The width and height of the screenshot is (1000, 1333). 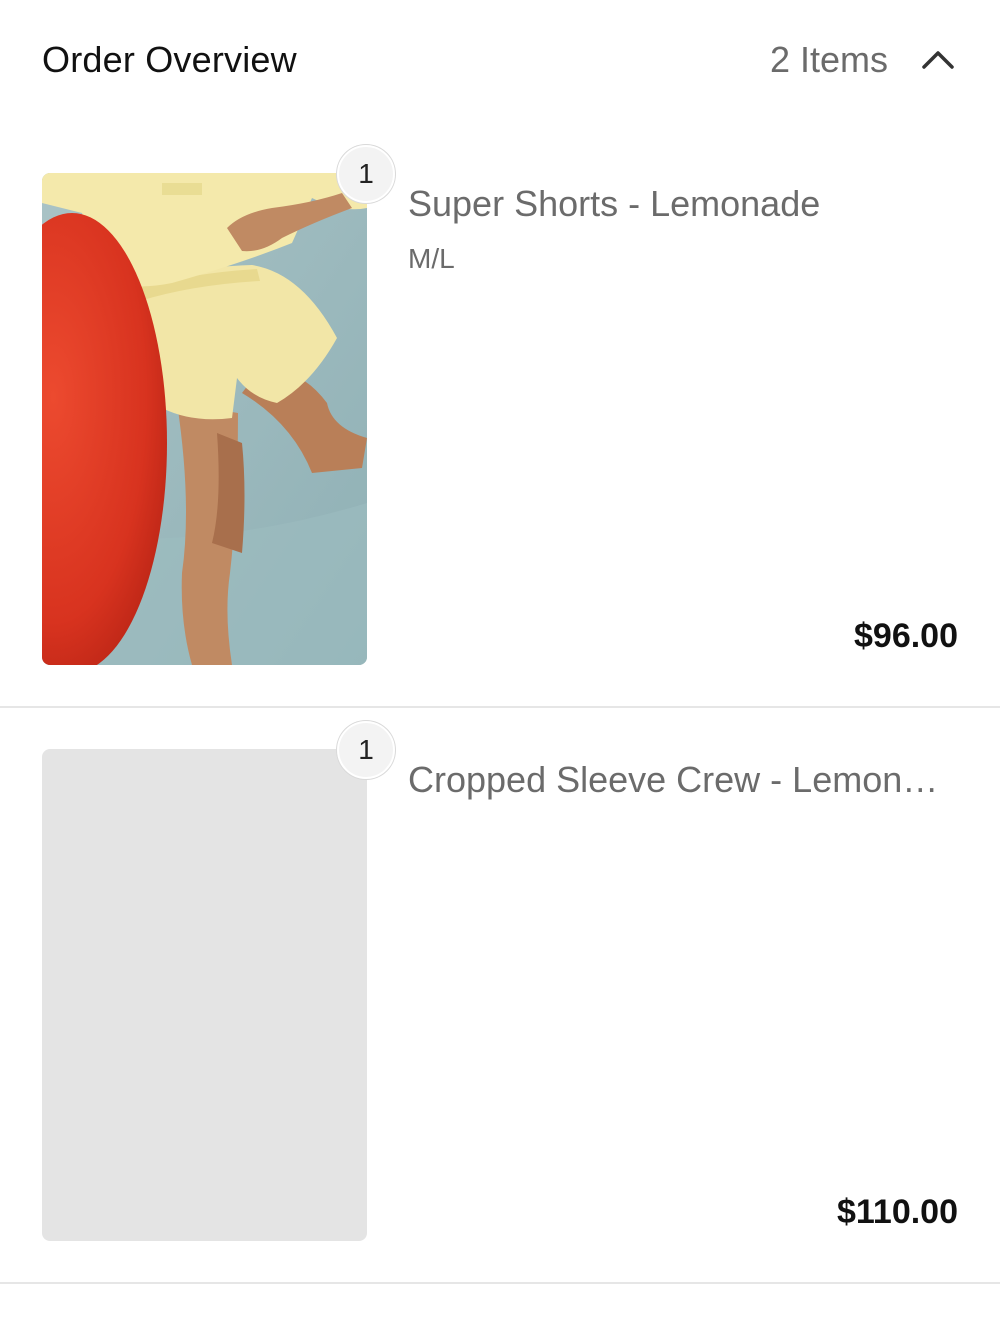 I want to click on product-name: Cropped Sleeve Crew - Lemonade, so click(x=683, y=780).